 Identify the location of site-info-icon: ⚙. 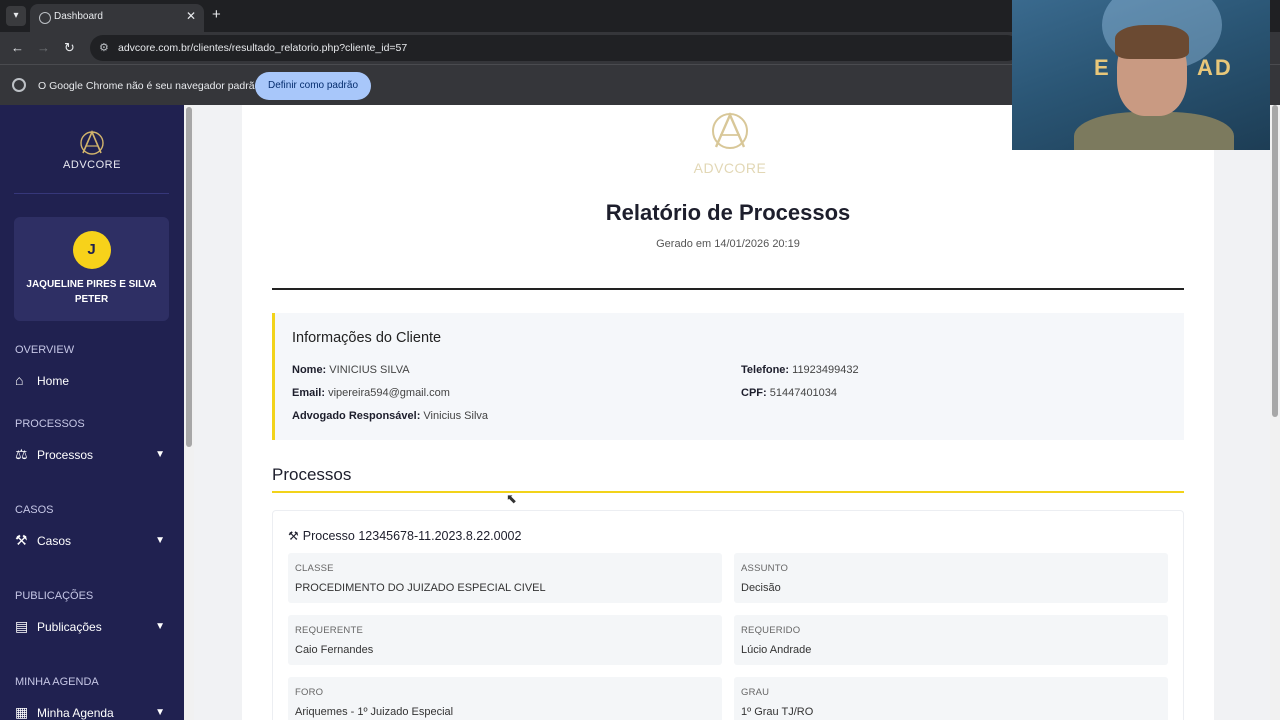
(104, 47).